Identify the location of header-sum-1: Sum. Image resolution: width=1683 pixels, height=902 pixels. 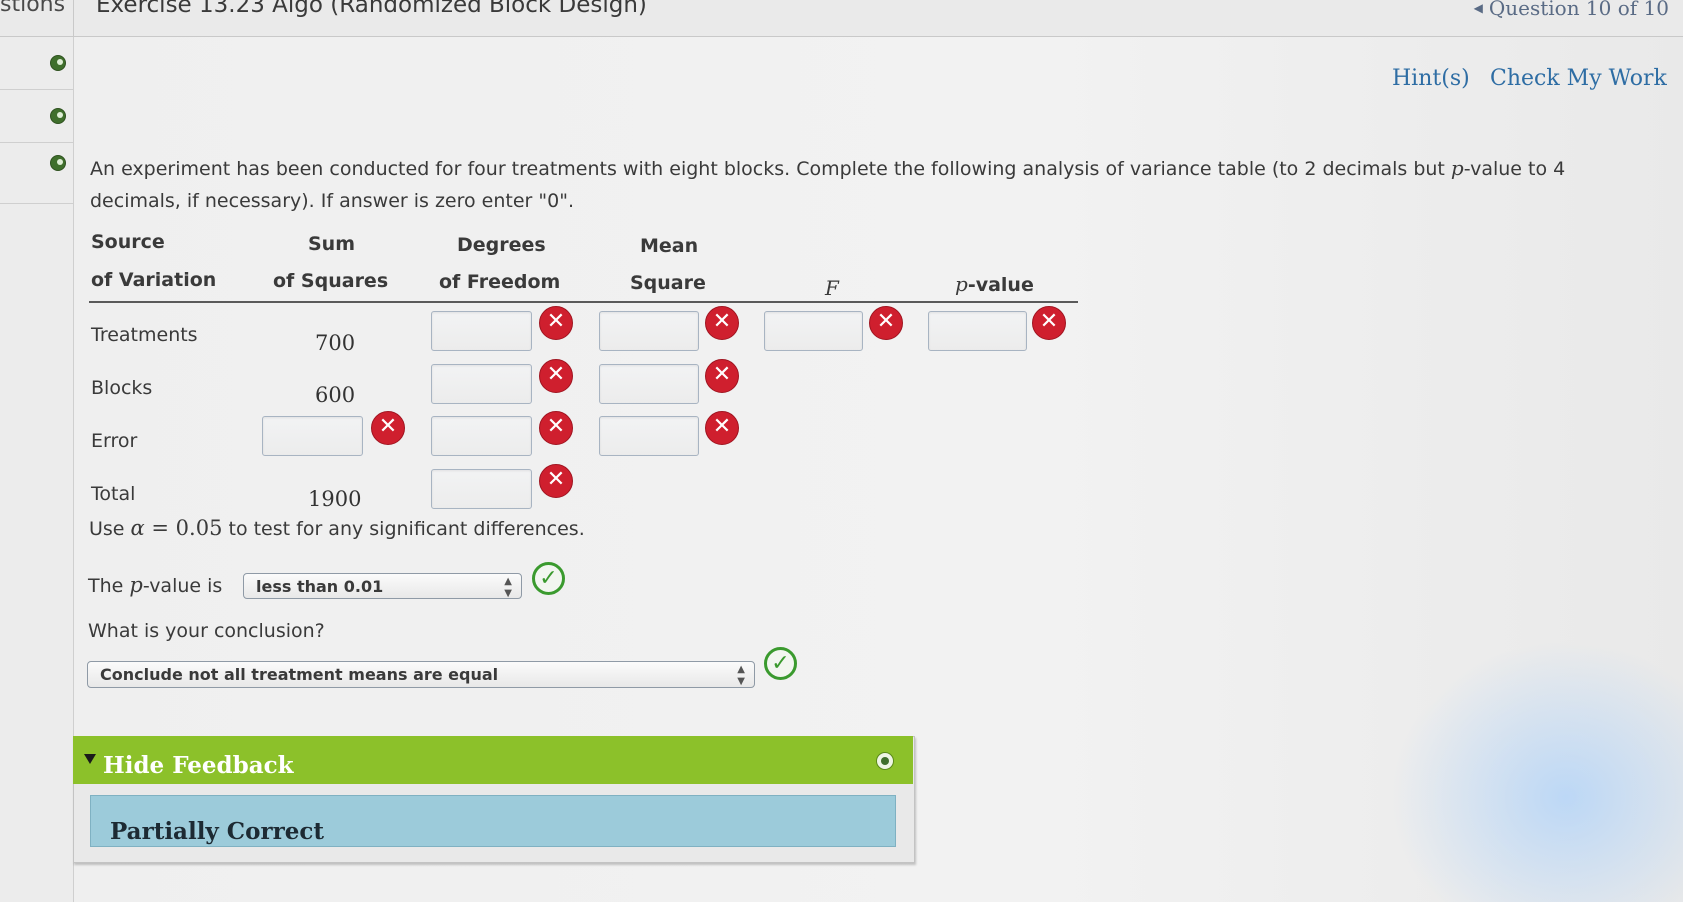
(332, 244).